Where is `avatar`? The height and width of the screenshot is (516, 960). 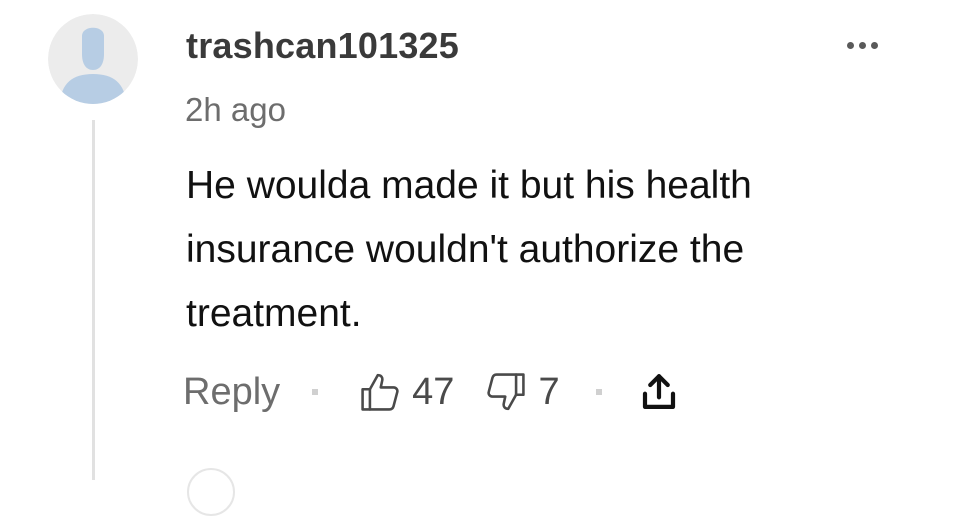
avatar is located at coordinates (93, 59).